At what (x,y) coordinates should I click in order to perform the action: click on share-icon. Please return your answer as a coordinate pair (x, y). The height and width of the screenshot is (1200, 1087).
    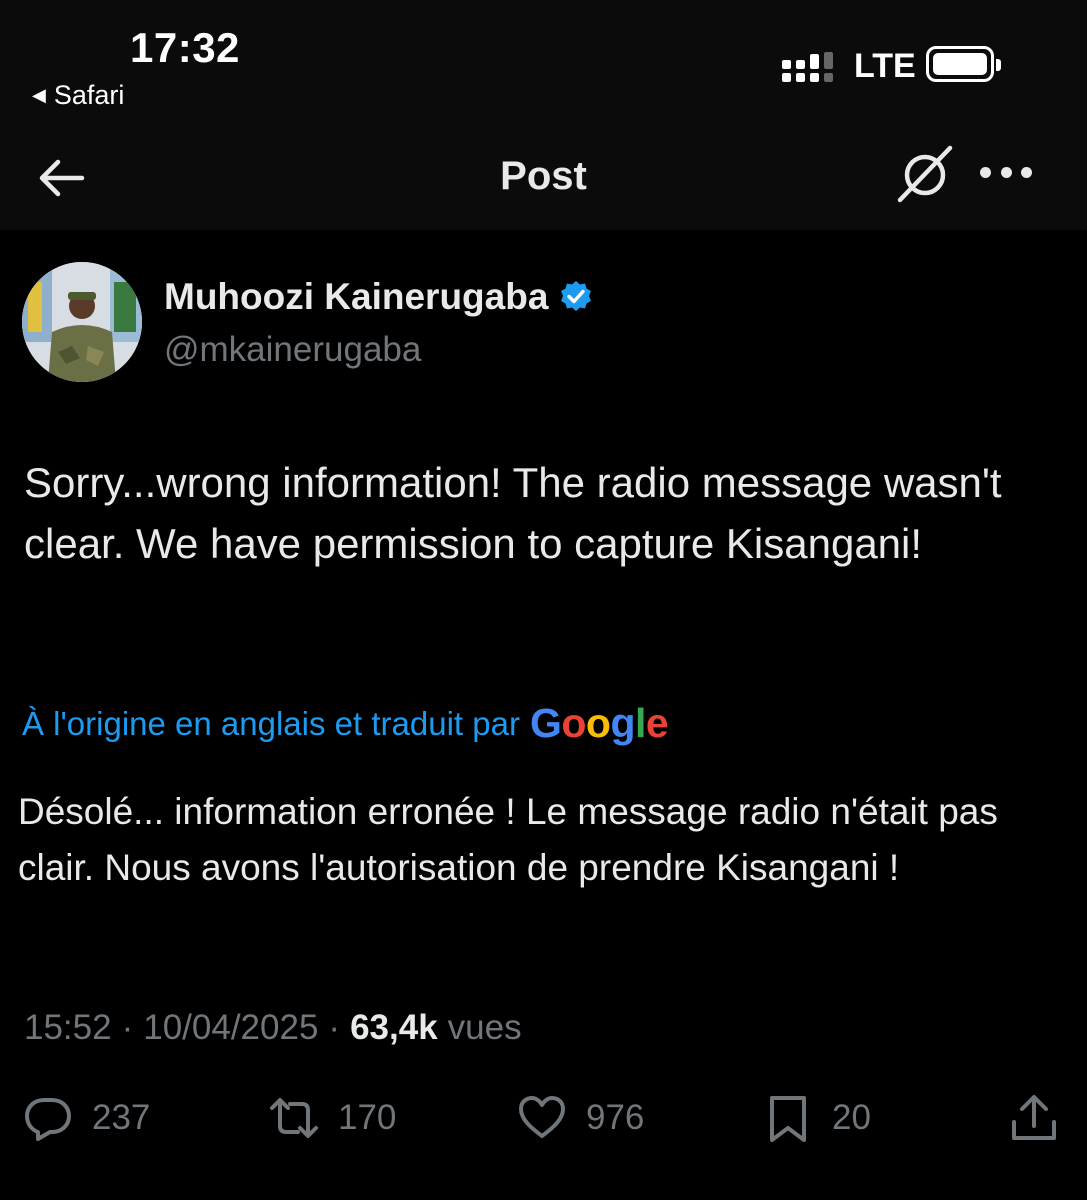
    Looking at the image, I should click on (1034, 1117).